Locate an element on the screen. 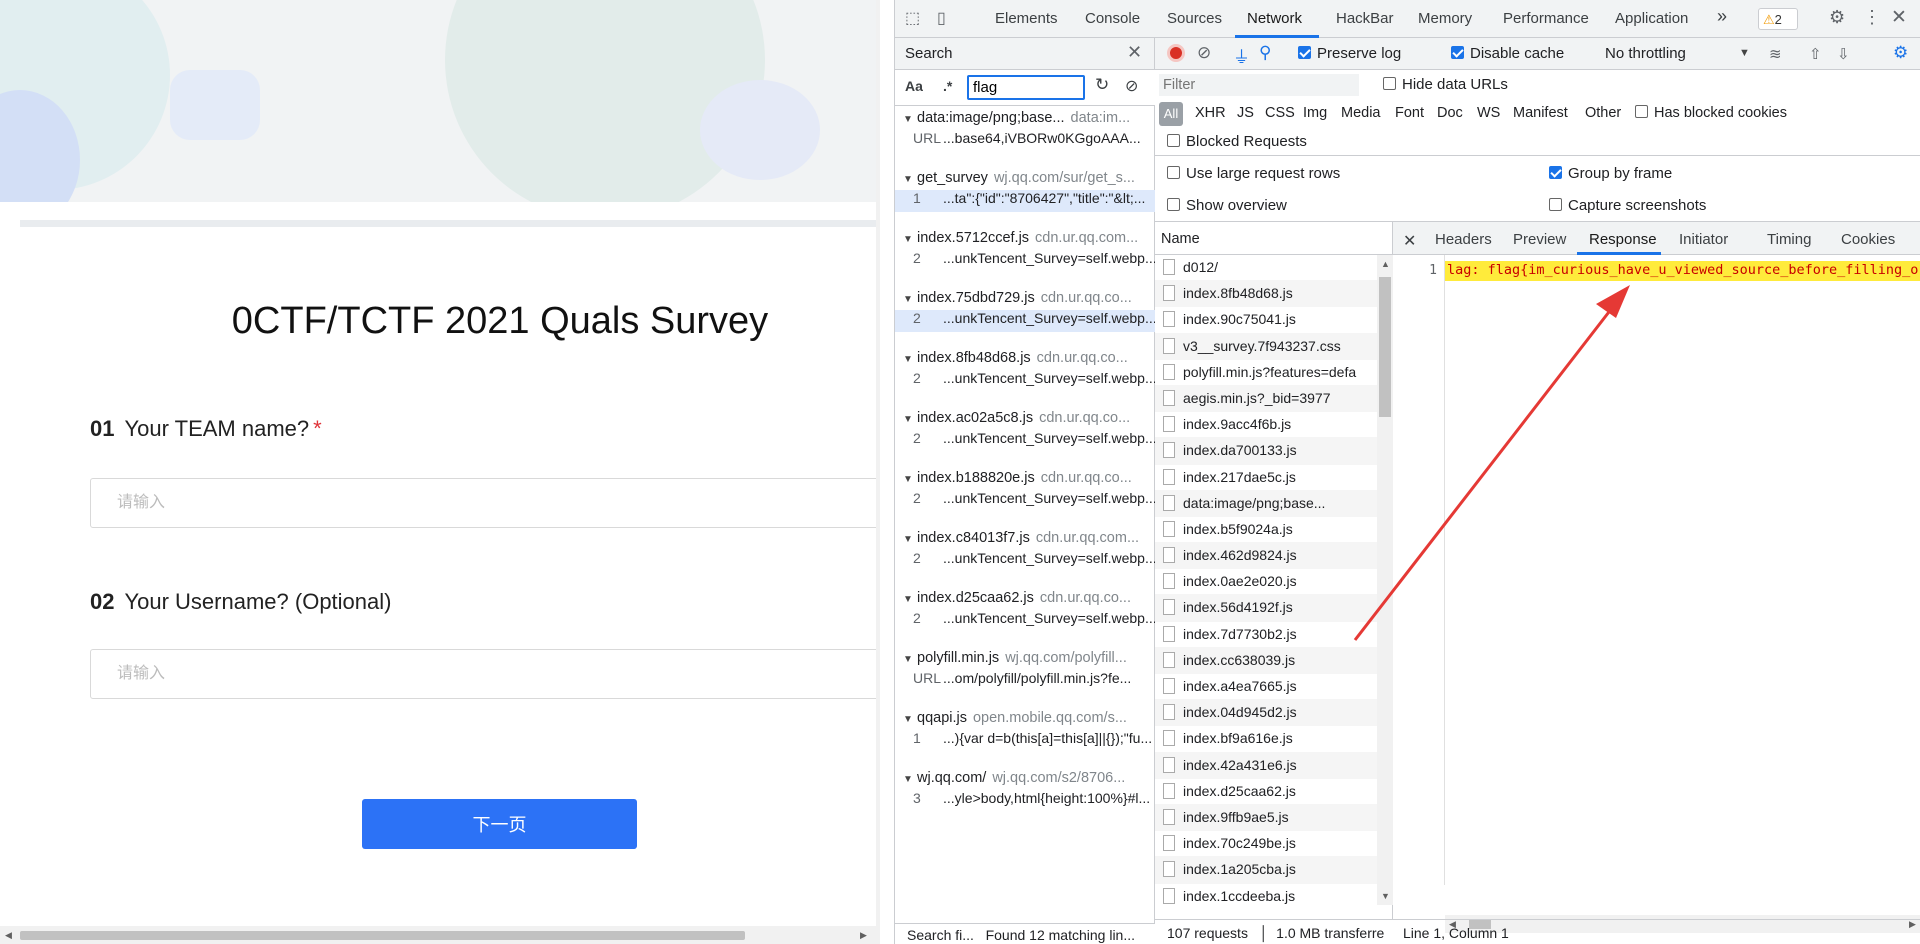  tab-application: Application is located at coordinates (1651, 18).